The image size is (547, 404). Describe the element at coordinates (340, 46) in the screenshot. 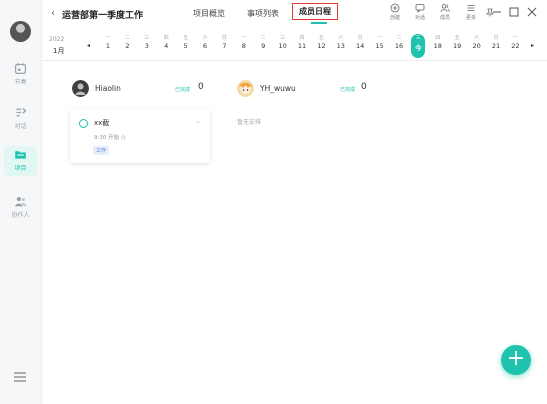

I see `day-number: 13` at that location.